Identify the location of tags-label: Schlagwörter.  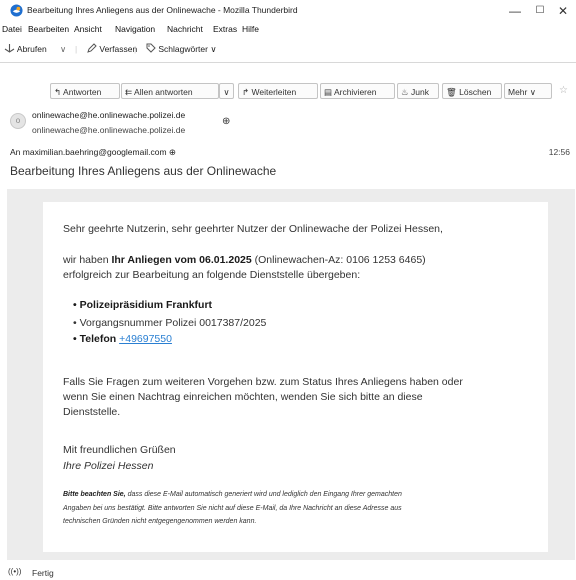
(183, 49).